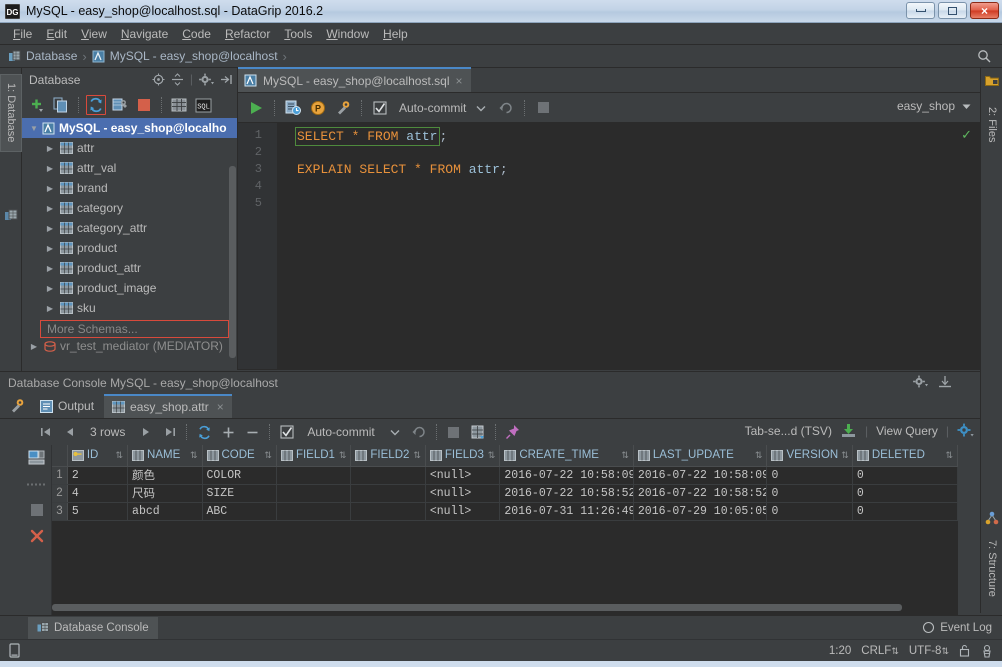 The image size is (1002, 667). What do you see at coordinates (700, 511) in the screenshot?
I see `cell-last-update: 2016-07-29 10:05:05` at bounding box center [700, 511].